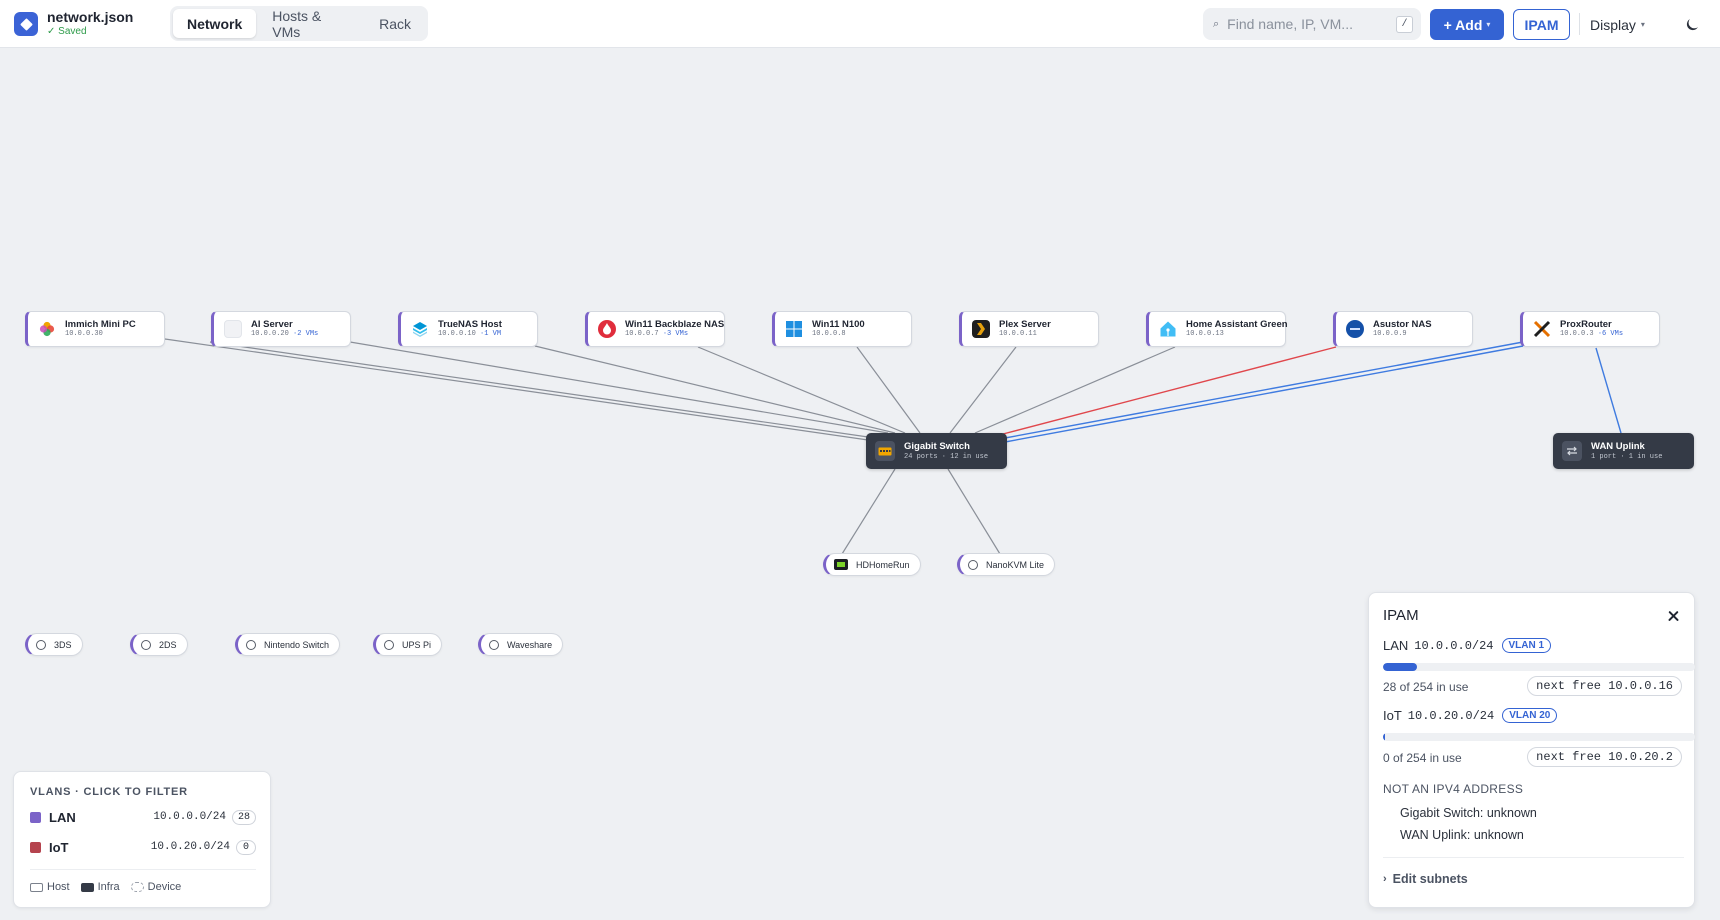 The height and width of the screenshot is (920, 1720). What do you see at coordinates (1401, 615) in the screenshot?
I see `ipam-panel-title: IPAM` at bounding box center [1401, 615].